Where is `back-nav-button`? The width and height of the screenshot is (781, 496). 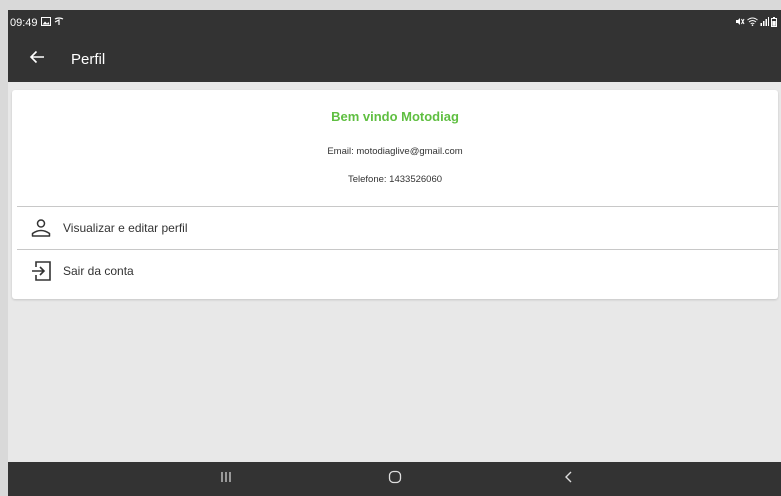 back-nav-button is located at coordinates (569, 479).